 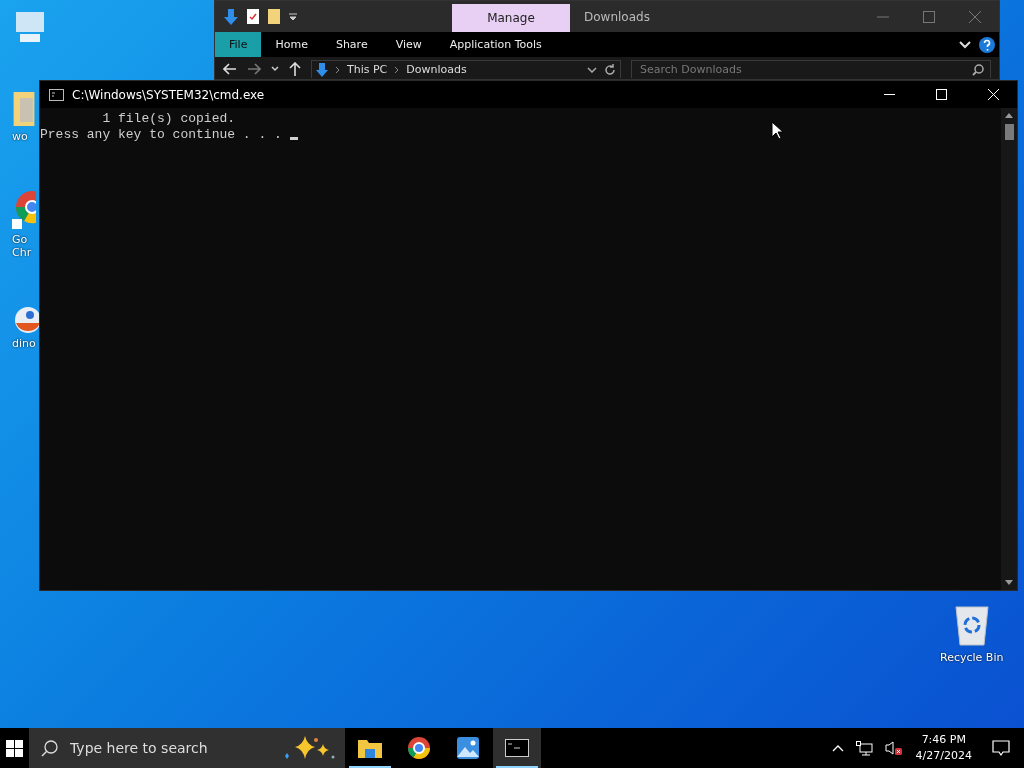 I want to click on back-arrow-icon, so click(x=230, y=69).